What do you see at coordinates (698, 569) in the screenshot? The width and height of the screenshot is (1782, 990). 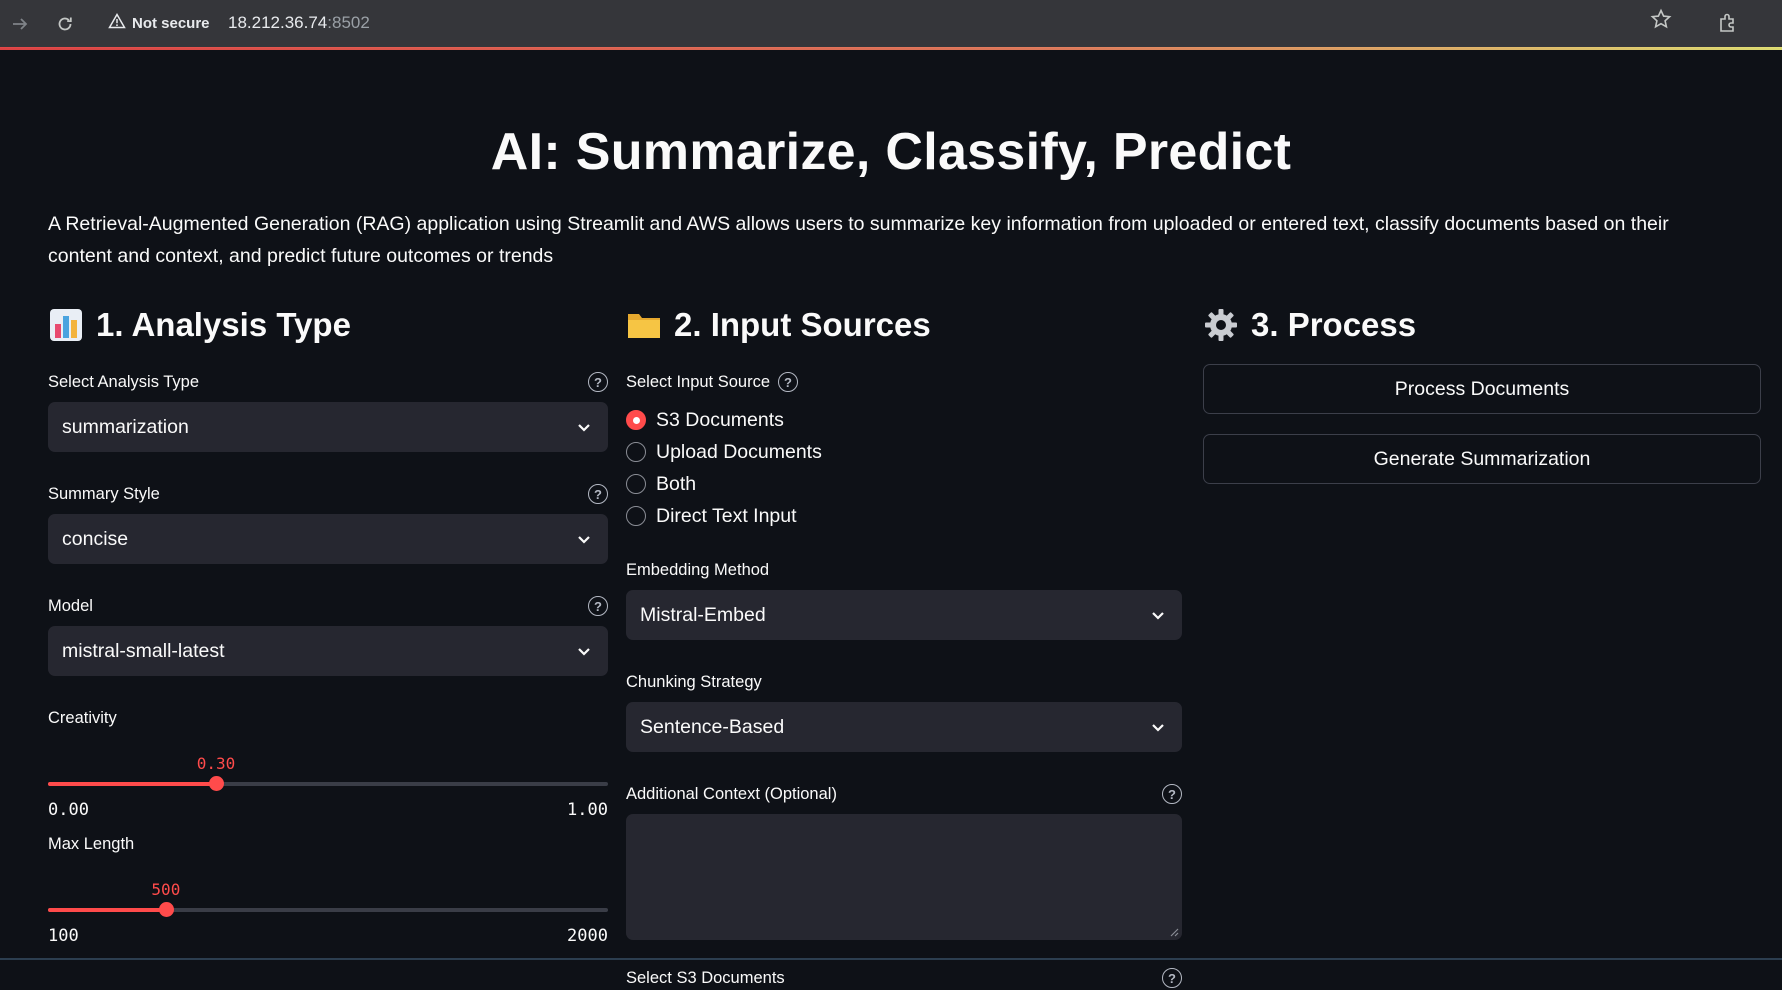 I see `embedding-label: Embedding Method` at bounding box center [698, 569].